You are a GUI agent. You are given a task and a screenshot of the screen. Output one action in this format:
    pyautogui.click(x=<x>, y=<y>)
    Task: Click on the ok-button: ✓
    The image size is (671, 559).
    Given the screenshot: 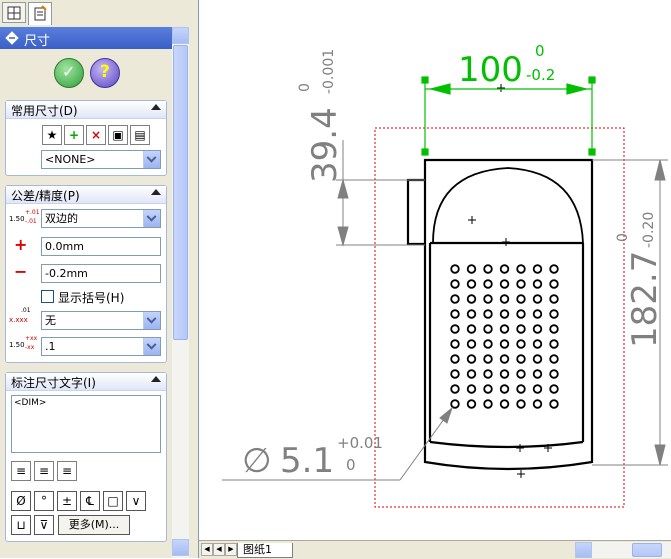 What is the action you would take?
    pyautogui.click(x=69, y=73)
    